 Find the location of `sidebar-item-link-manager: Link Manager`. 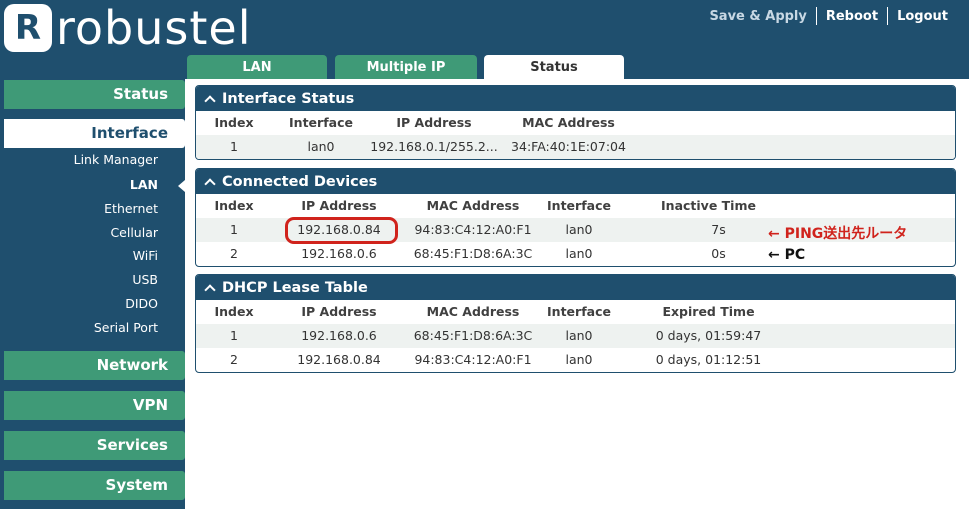

sidebar-item-link-manager: Link Manager is located at coordinates (81, 159).